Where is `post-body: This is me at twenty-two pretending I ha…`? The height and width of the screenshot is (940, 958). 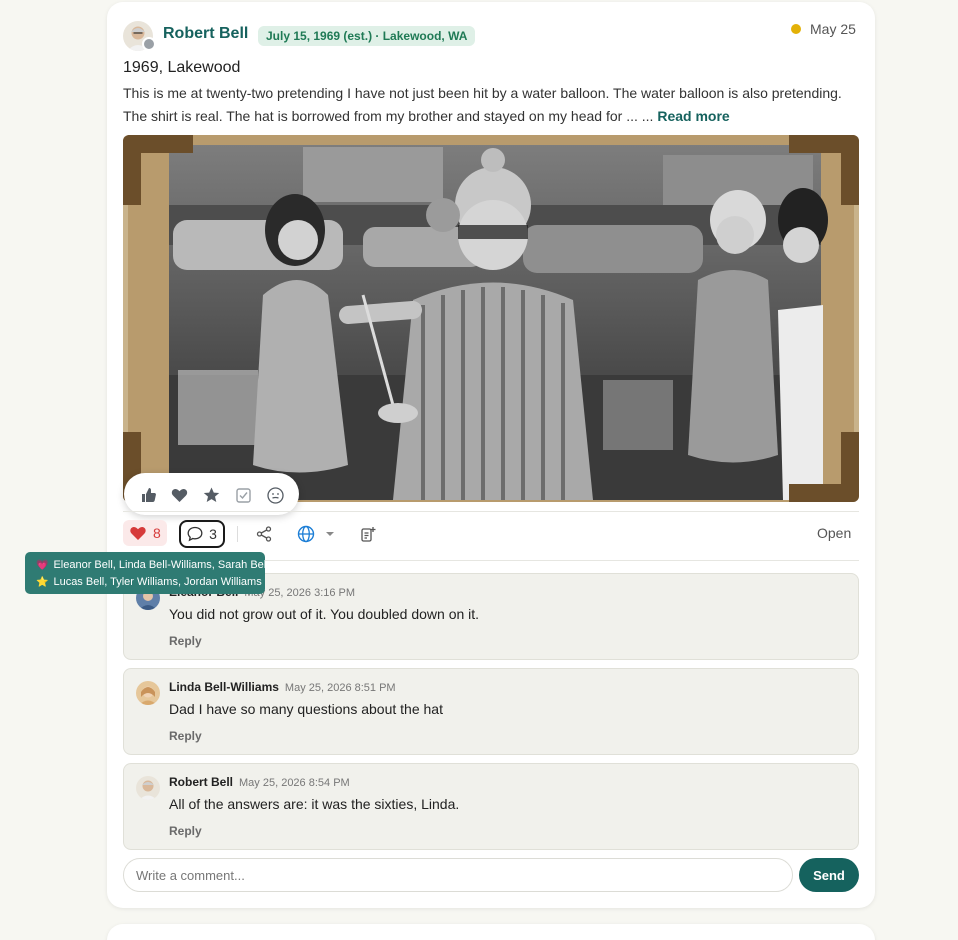 post-body: This is me at twenty-two pretending I ha… is located at coordinates (488, 105).